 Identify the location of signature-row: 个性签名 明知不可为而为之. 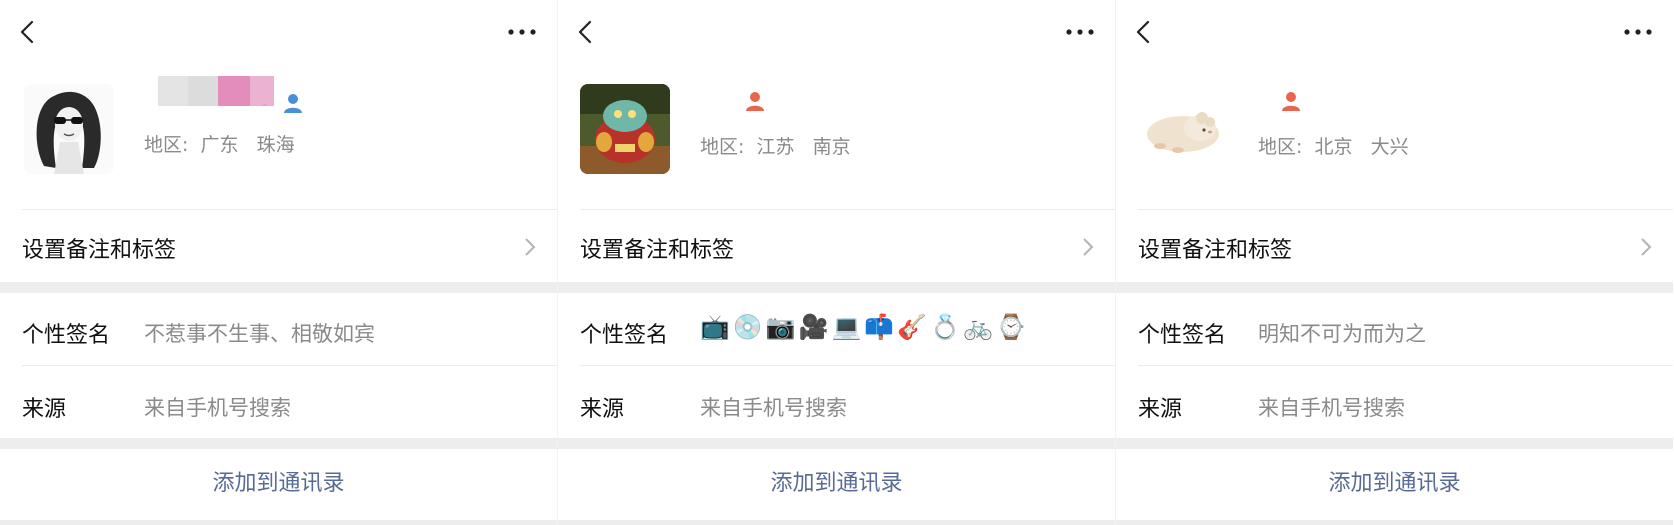
(1394, 329).